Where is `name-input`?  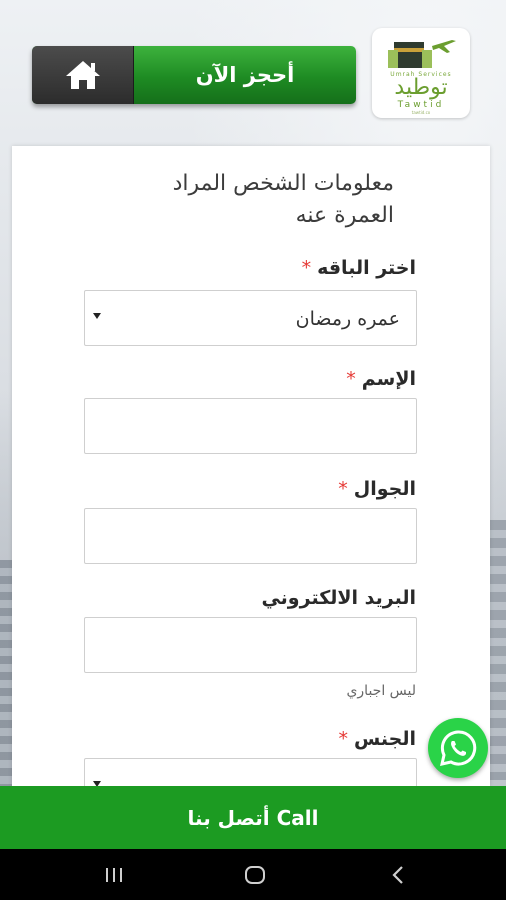
name-input is located at coordinates (250, 426).